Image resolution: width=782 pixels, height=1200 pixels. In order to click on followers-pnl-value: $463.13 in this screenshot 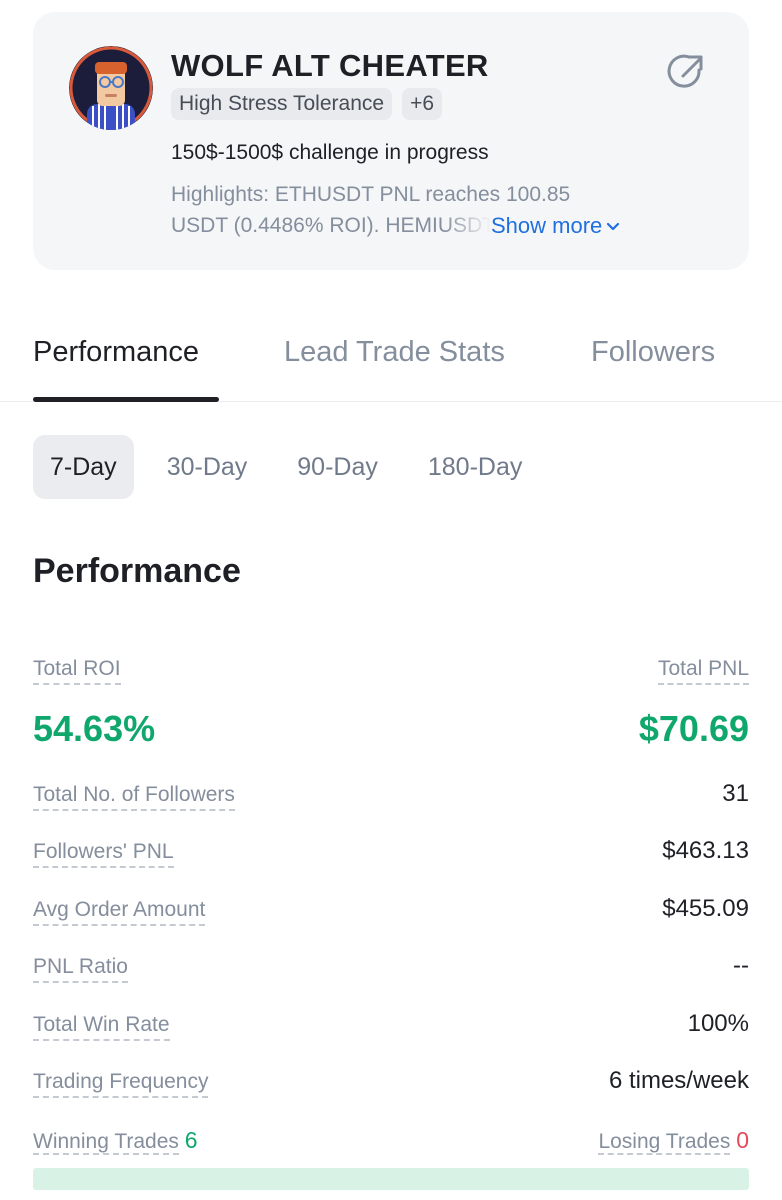, I will do `click(705, 850)`.